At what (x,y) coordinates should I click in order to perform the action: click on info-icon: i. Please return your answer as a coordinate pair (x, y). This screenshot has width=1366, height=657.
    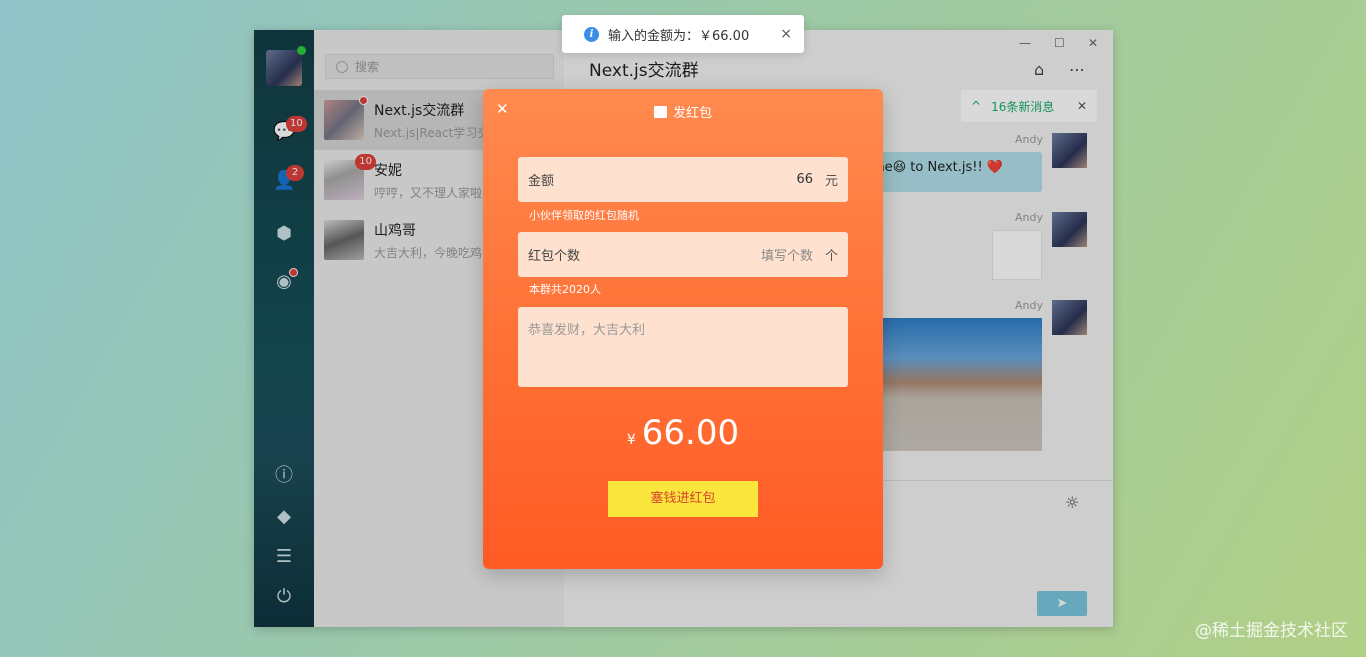
    Looking at the image, I should click on (591, 34).